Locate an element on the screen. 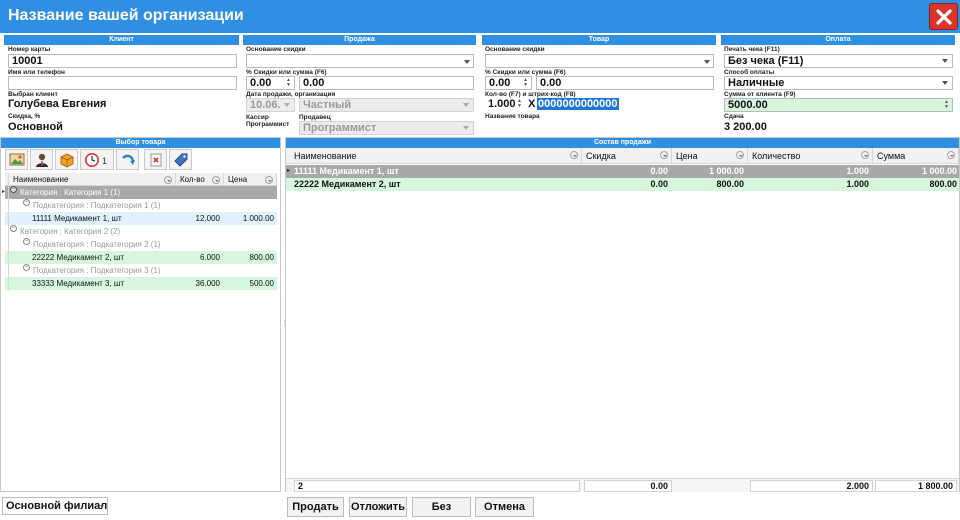 The width and height of the screenshot is (960, 520). product-discount-basis-select is located at coordinates (599, 61).